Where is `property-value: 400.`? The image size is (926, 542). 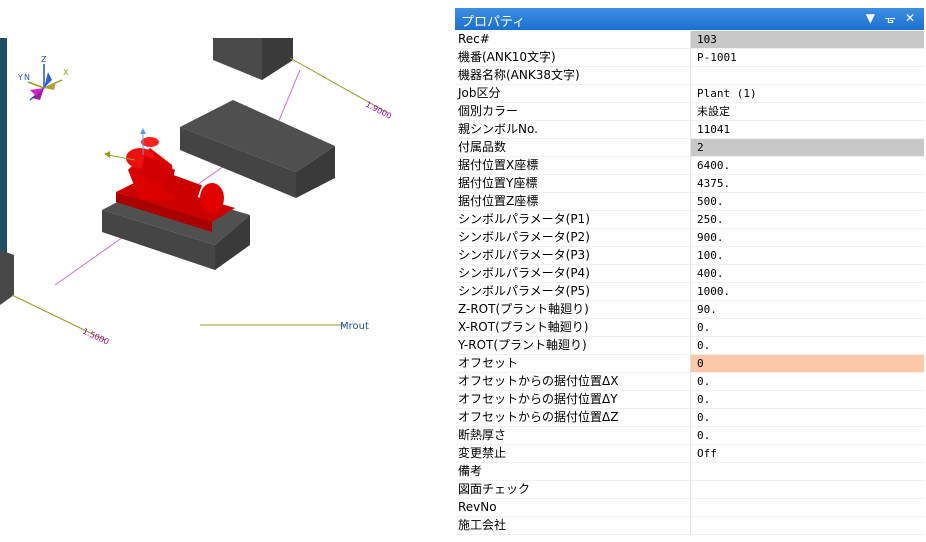
property-value: 400. is located at coordinates (807, 273).